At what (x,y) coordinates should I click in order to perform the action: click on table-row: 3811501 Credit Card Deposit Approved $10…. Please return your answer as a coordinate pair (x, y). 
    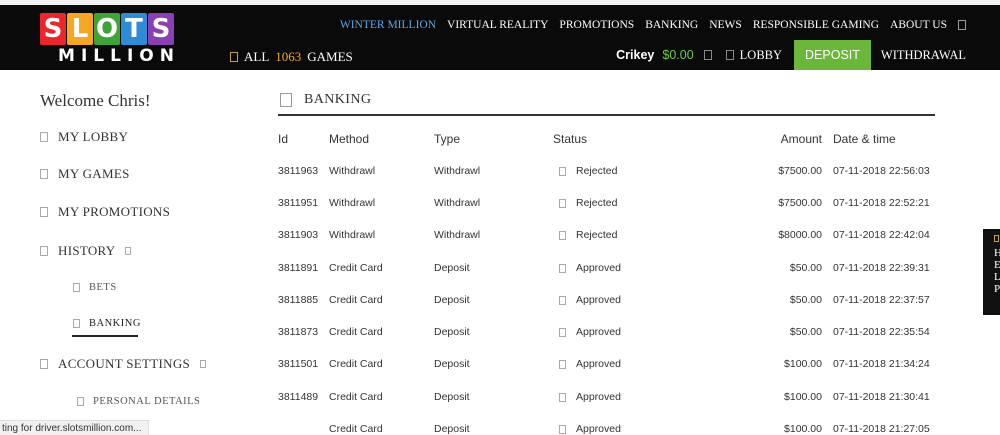
    Looking at the image, I should click on (500, 368).